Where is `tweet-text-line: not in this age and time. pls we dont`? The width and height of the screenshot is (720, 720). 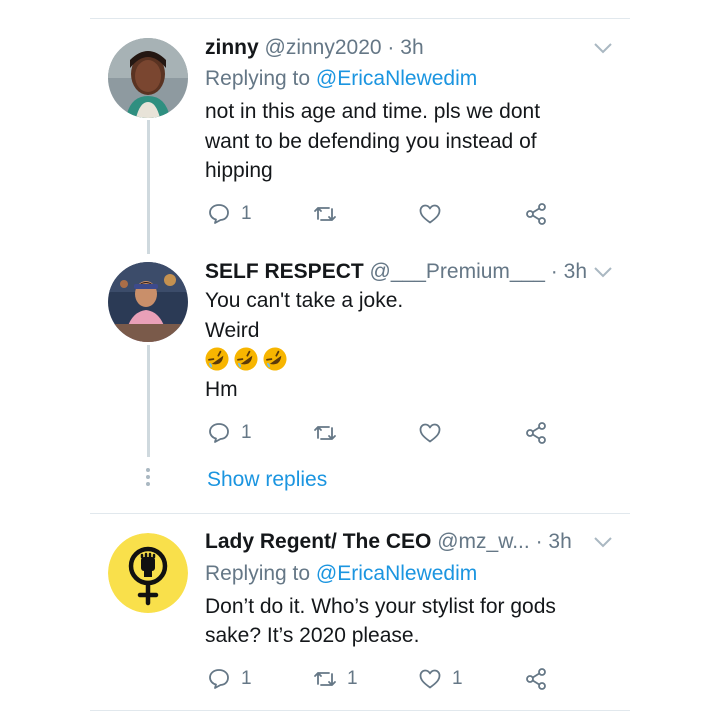 tweet-text-line: not in this age and time. pls we dont is located at coordinates (373, 111).